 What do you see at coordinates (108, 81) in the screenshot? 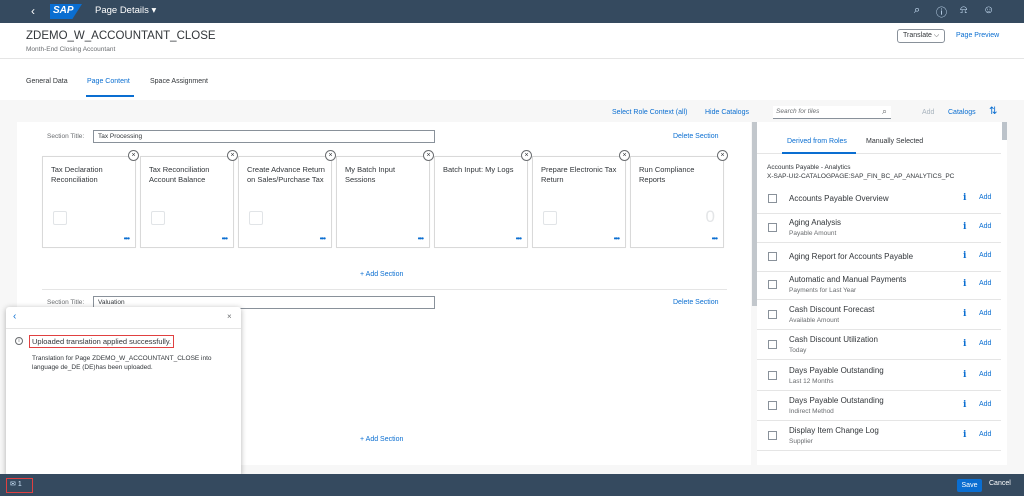
I see `tab-page-content: Page Content` at bounding box center [108, 81].